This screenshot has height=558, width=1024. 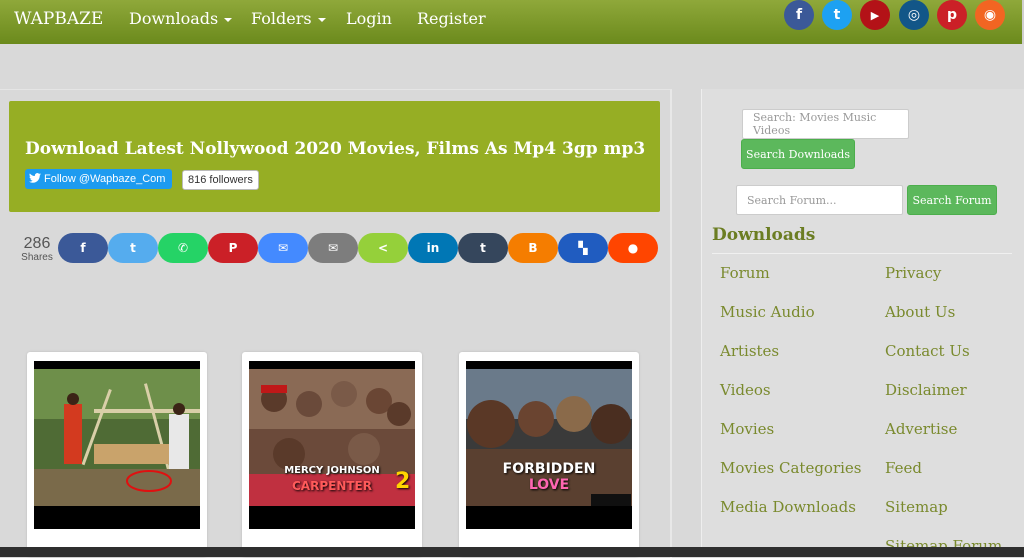 I want to click on nav-login: Login, so click(x=369, y=18).